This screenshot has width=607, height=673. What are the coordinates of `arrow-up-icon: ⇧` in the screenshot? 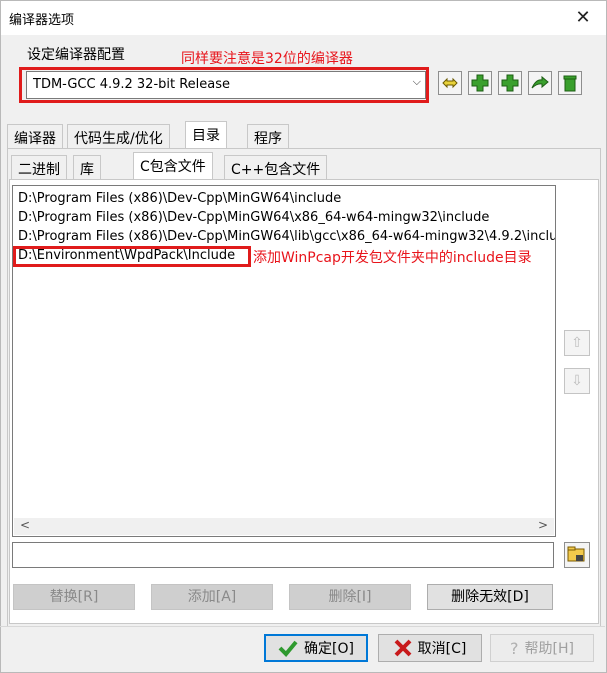 It's located at (577, 343).